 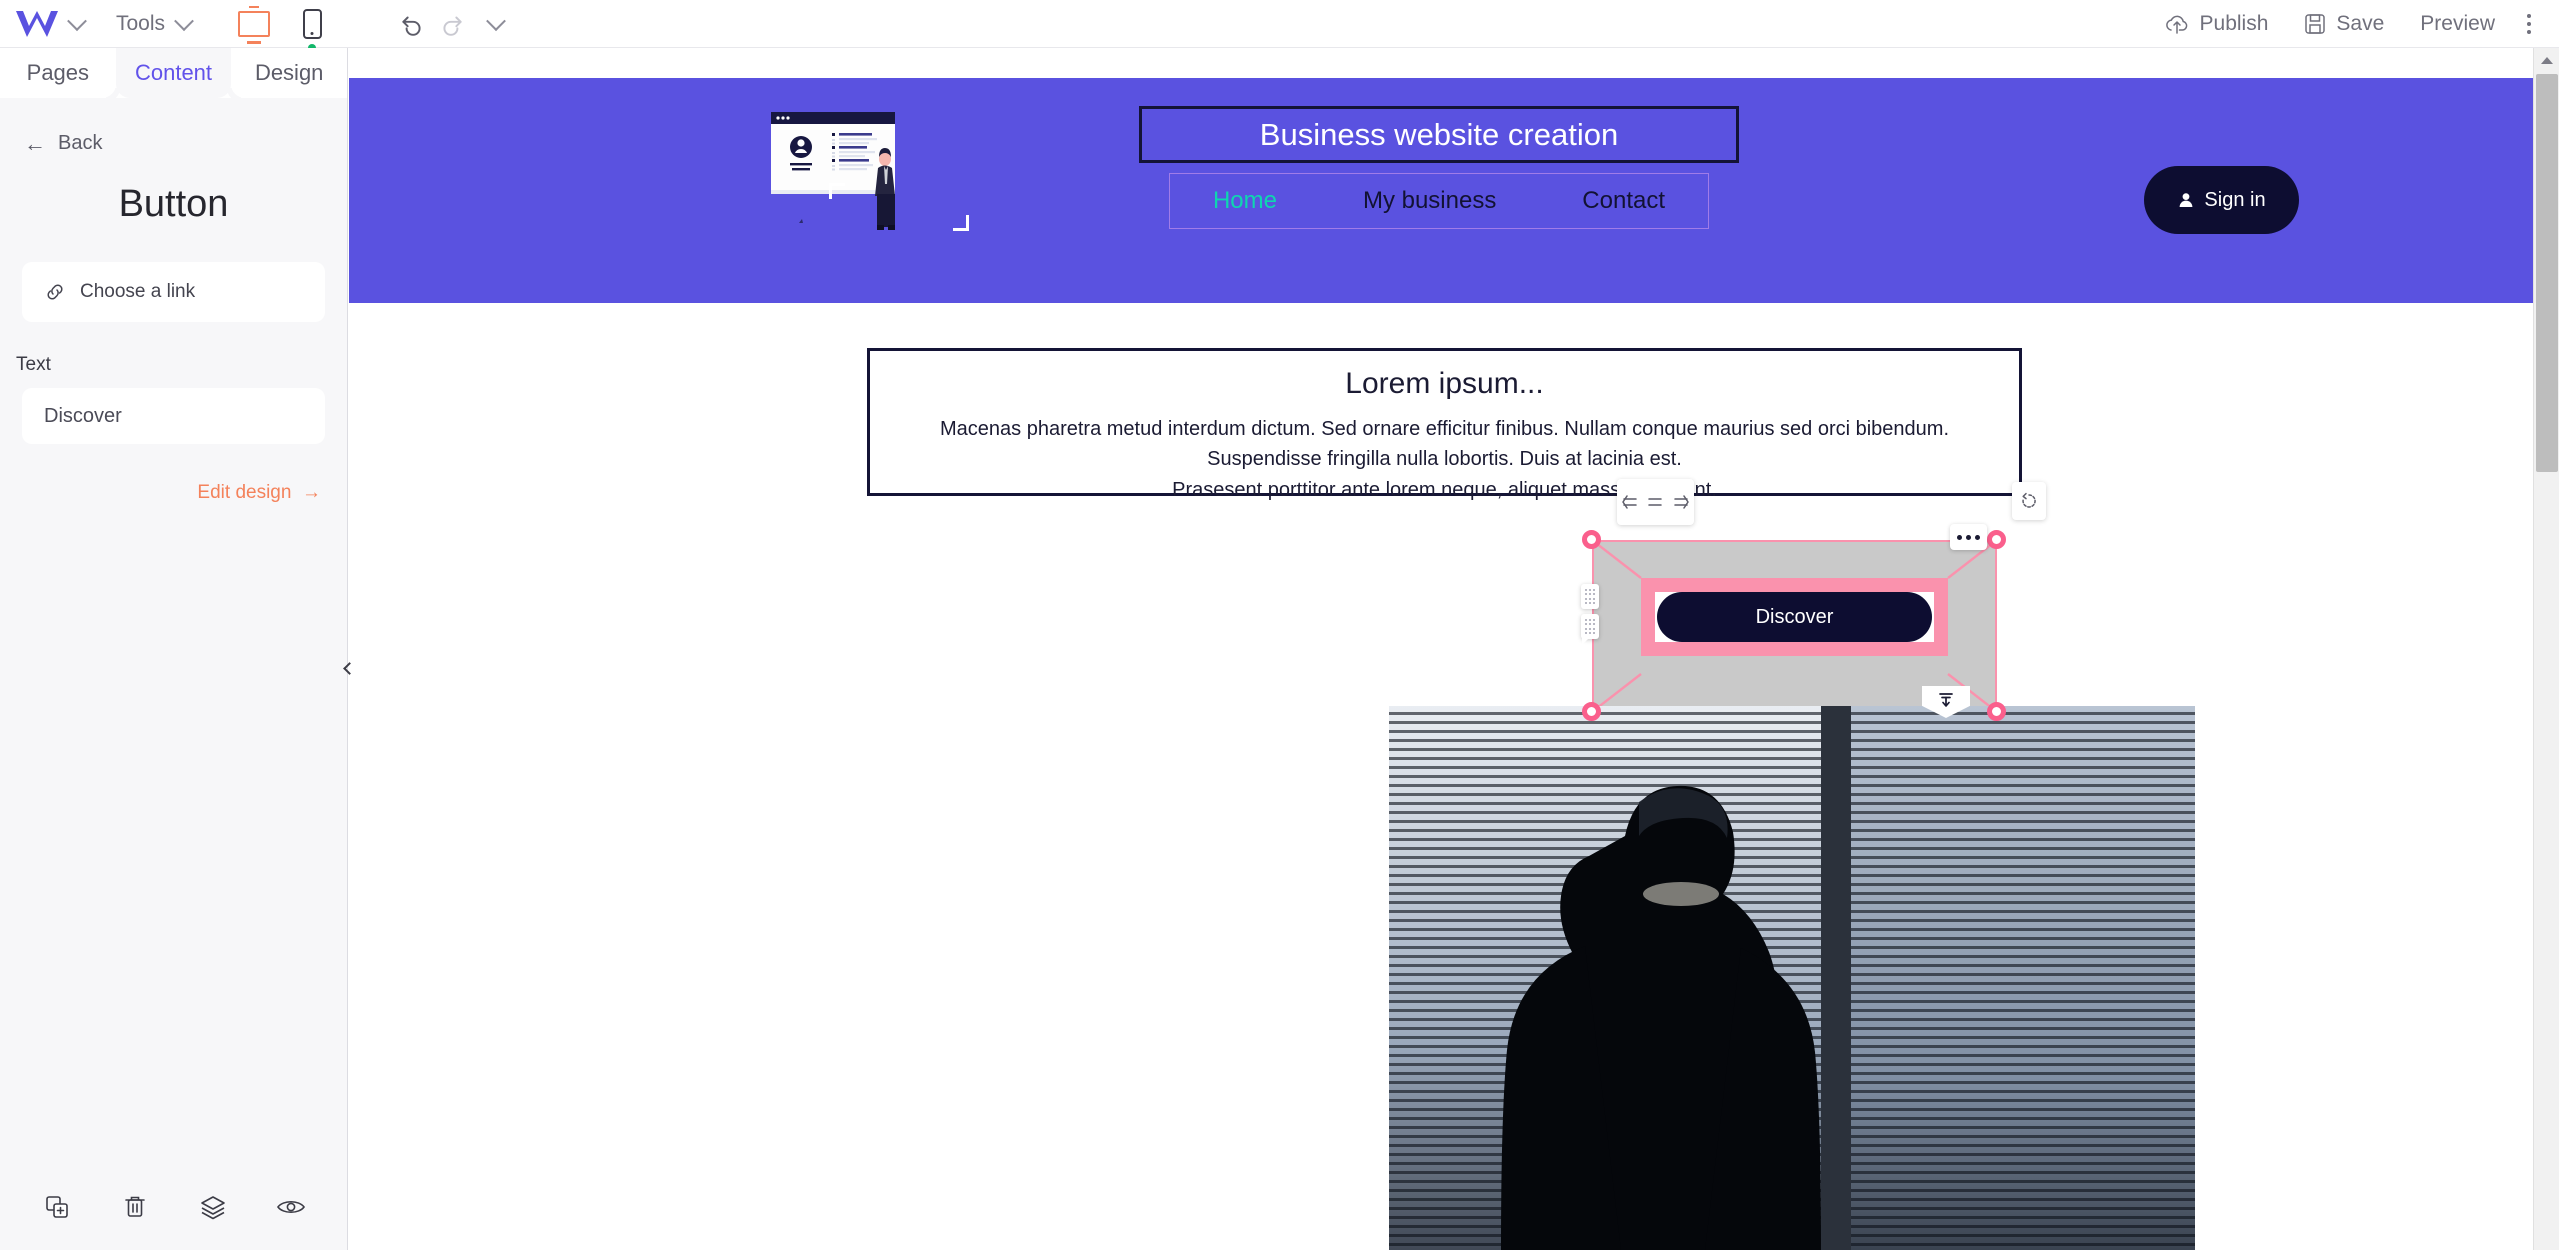 I want to click on discover-button: Discover, so click(x=1794, y=617).